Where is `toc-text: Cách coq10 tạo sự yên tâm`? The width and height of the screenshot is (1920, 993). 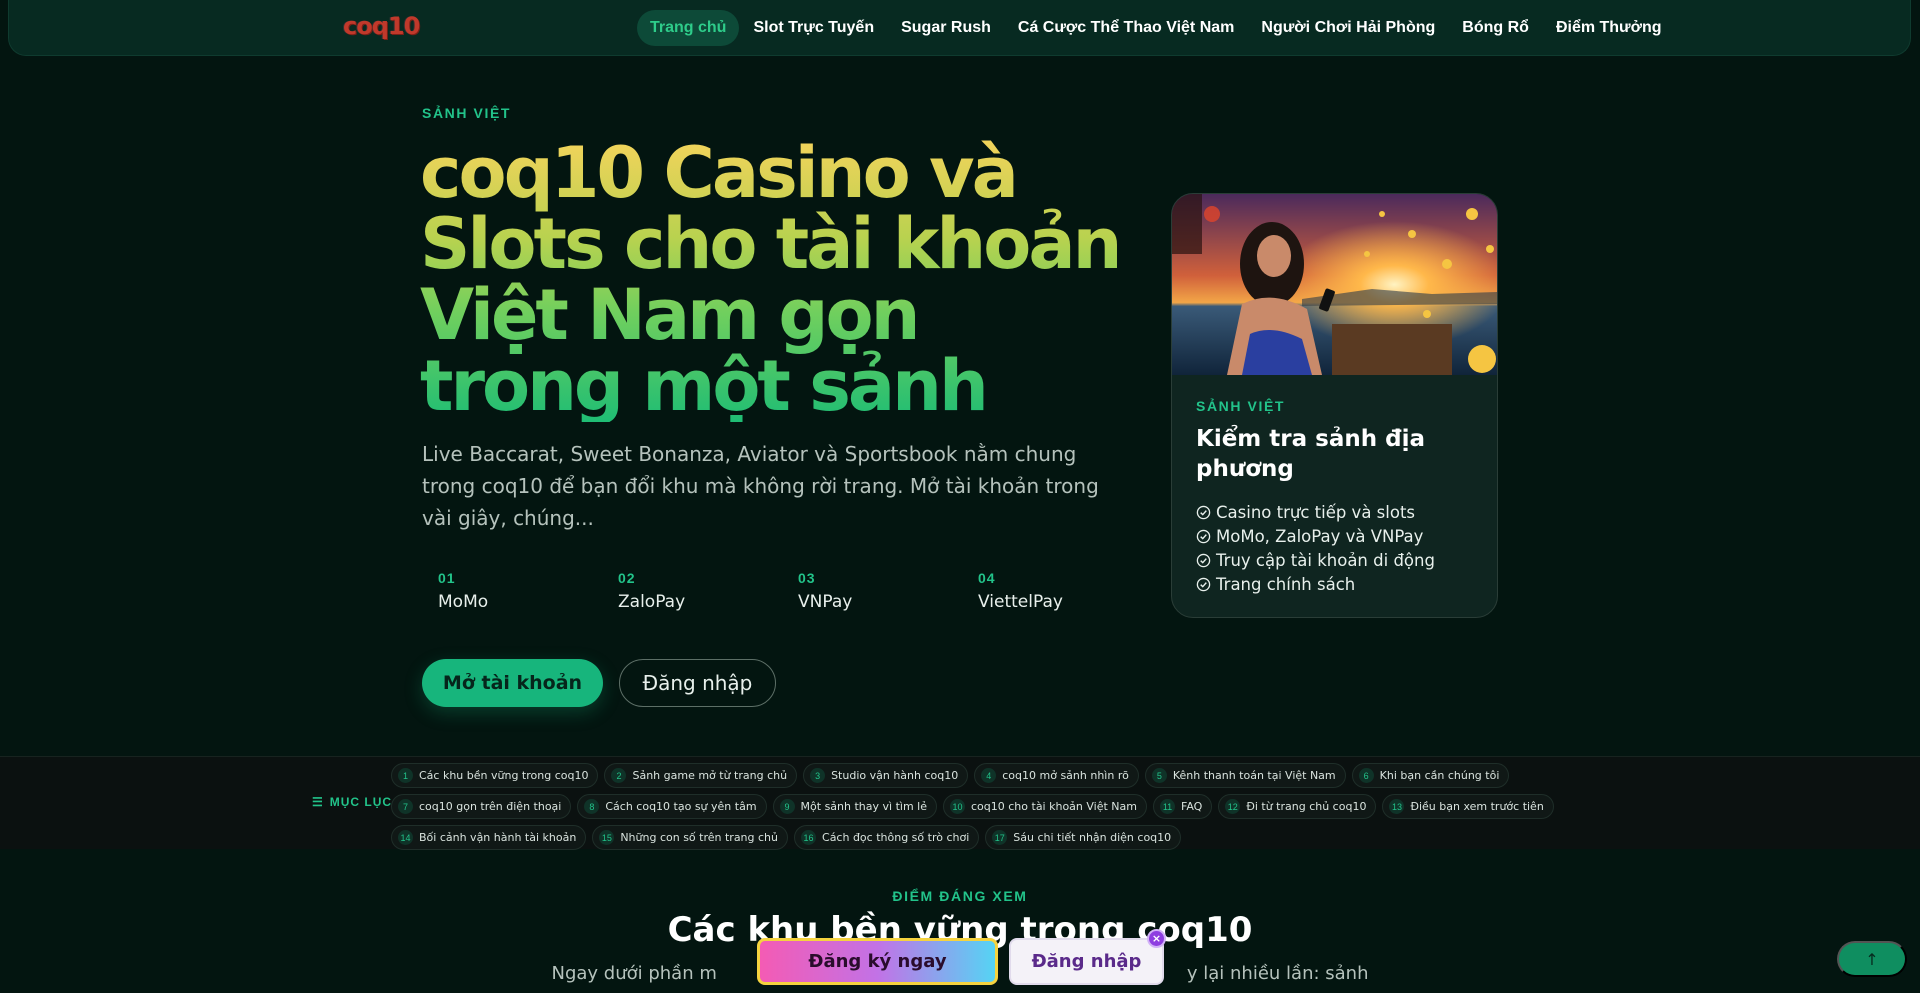 toc-text: Cách coq10 tạo sự yên tâm is located at coordinates (681, 806).